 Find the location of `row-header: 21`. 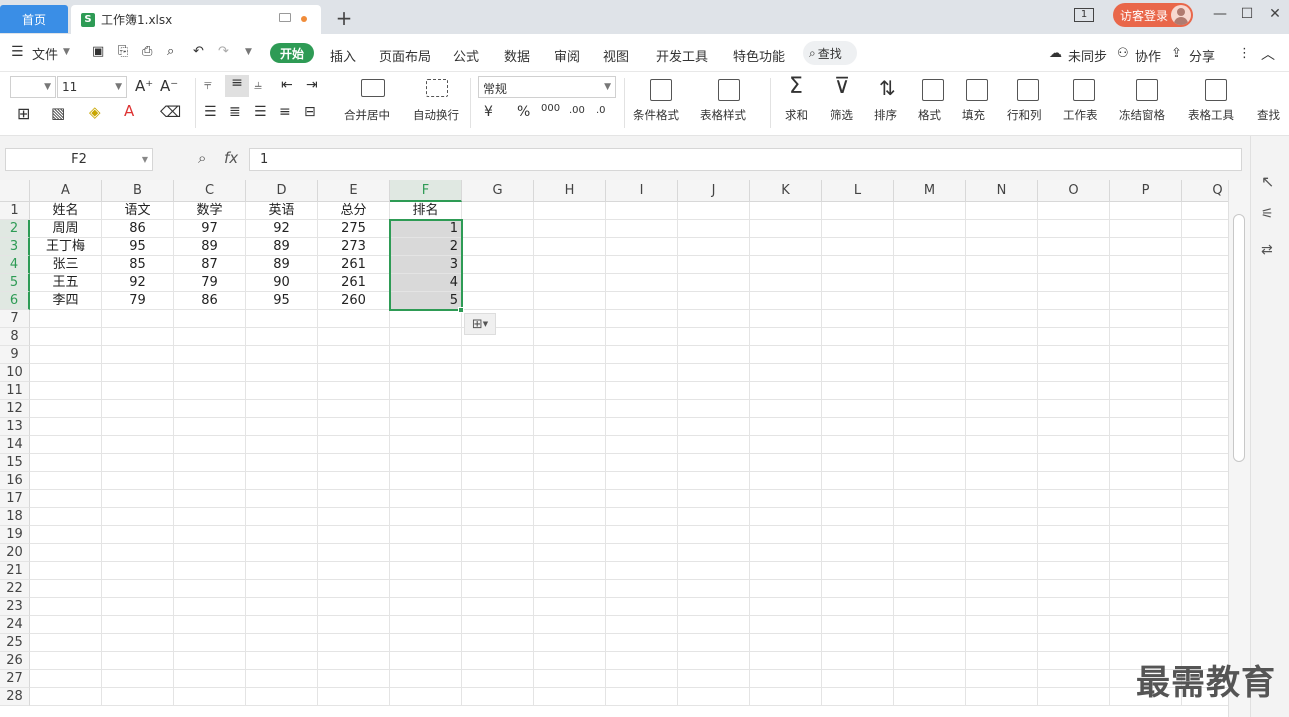

row-header: 21 is located at coordinates (15, 571).